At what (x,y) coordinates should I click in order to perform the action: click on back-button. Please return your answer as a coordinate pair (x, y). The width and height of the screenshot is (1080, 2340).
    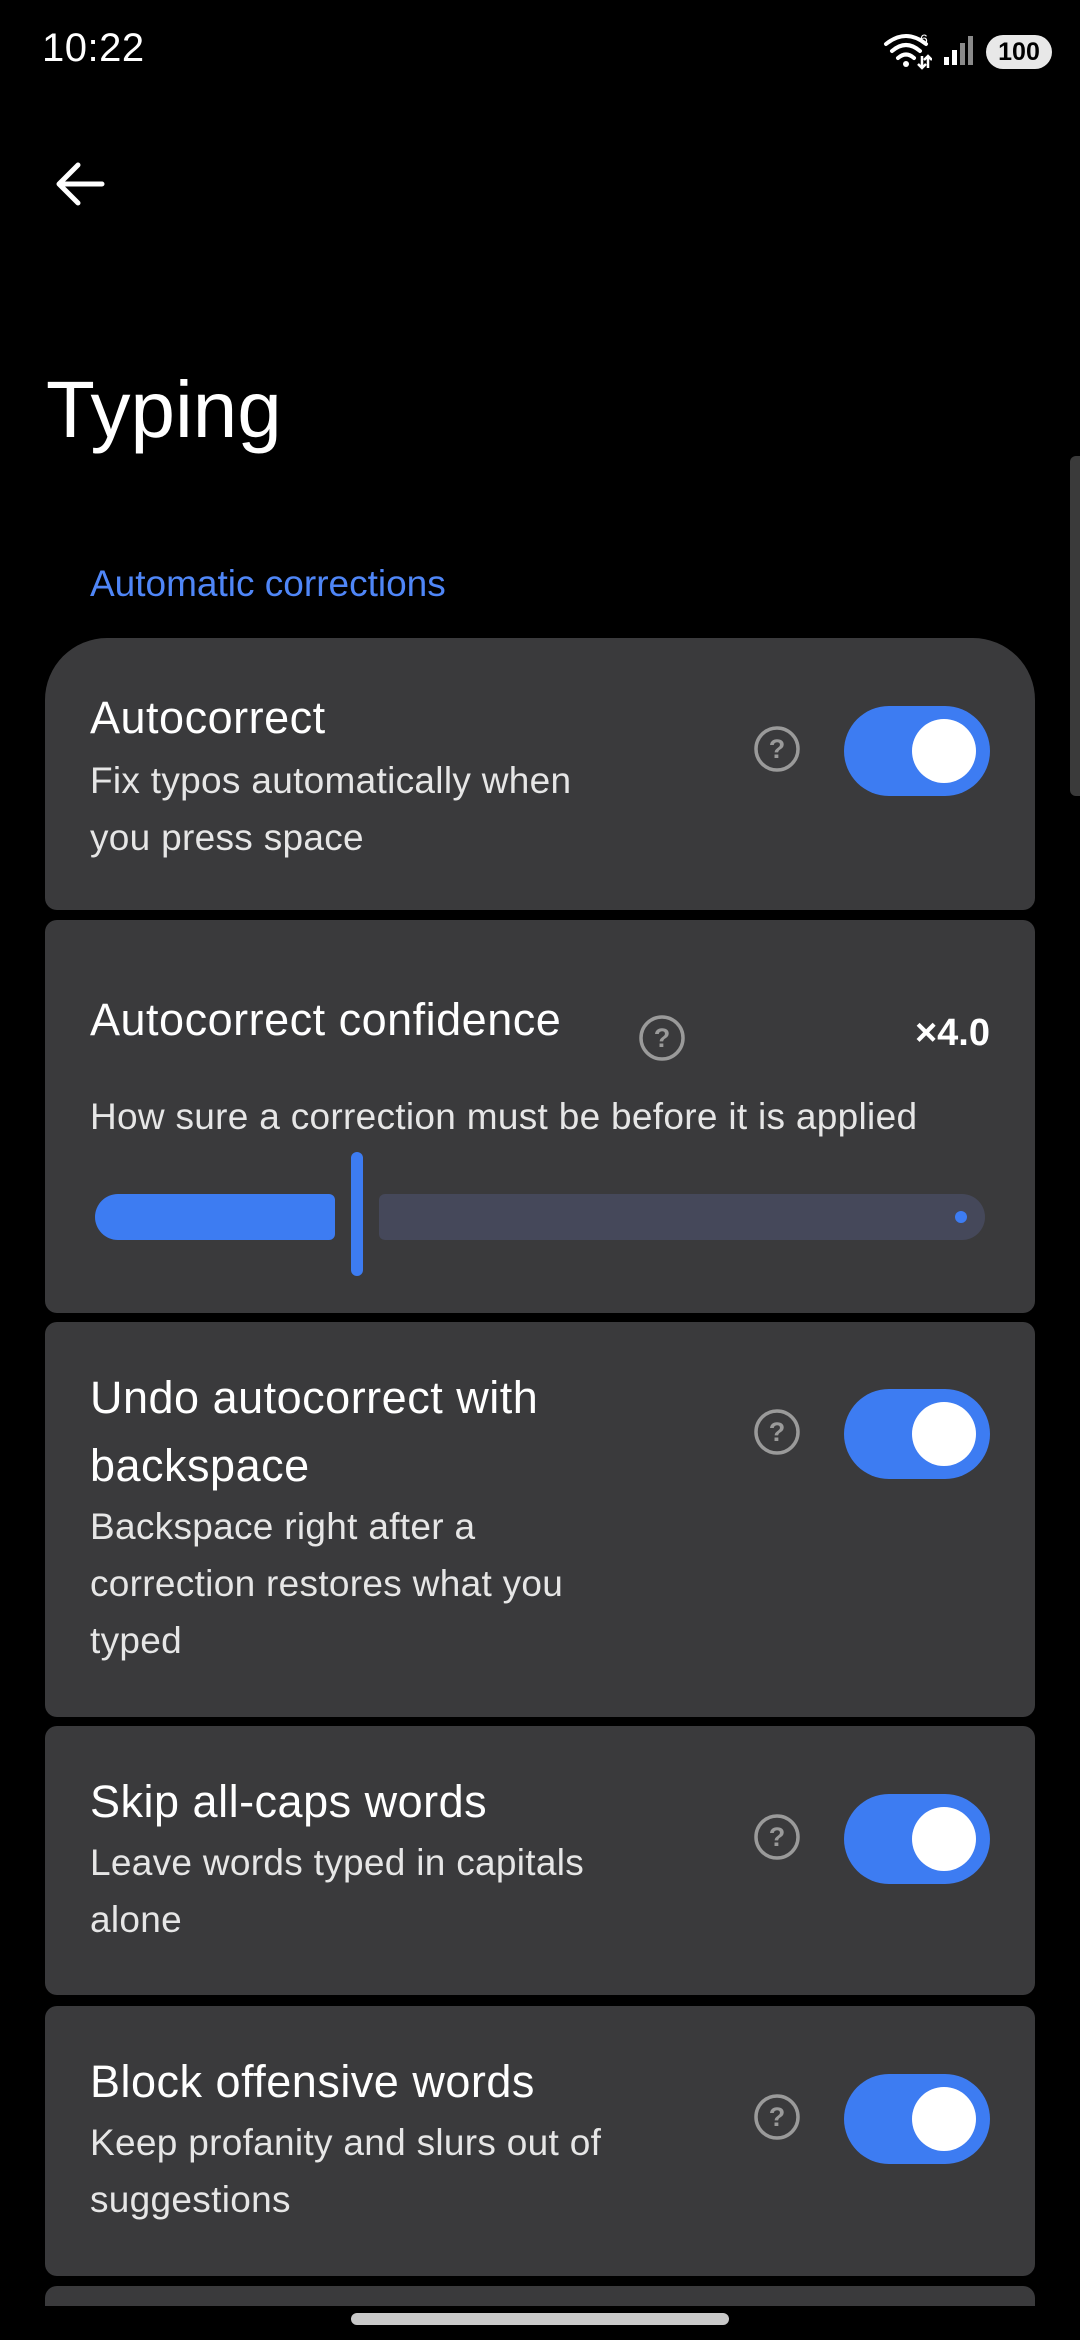
    Looking at the image, I should click on (80, 186).